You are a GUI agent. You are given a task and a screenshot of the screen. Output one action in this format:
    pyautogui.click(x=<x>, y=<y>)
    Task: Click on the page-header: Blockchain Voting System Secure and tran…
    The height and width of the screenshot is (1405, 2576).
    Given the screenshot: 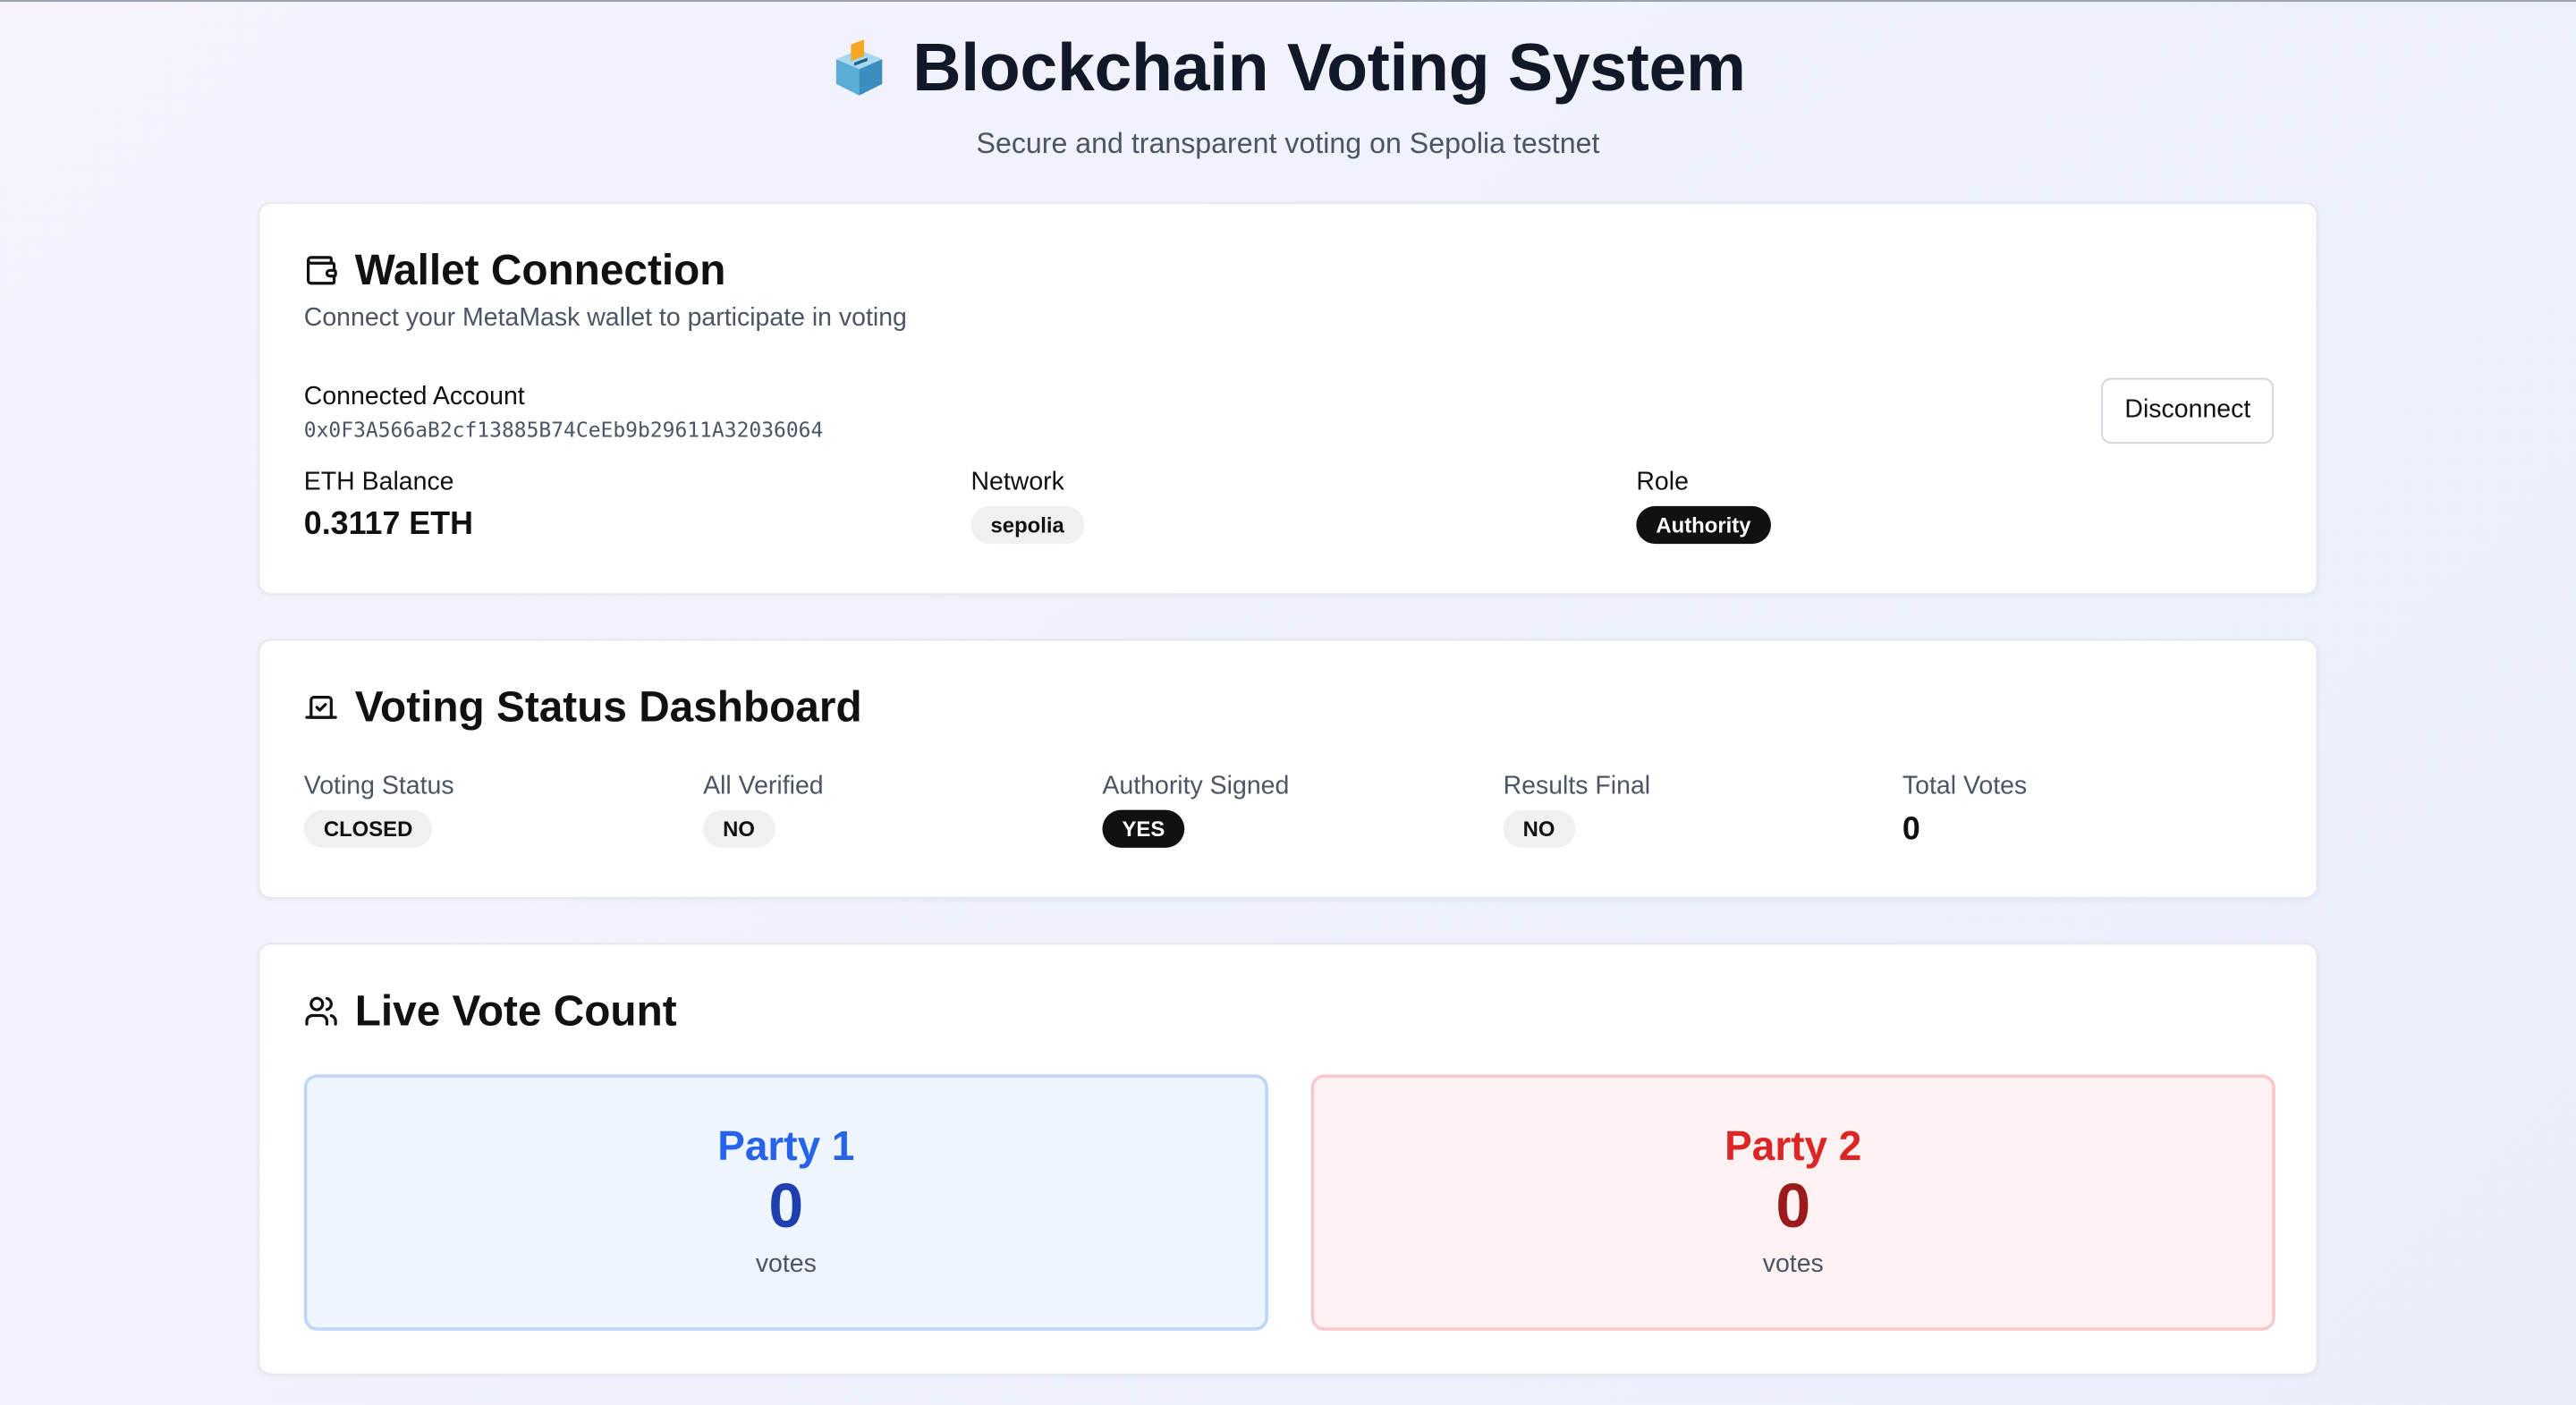 What is the action you would take?
    pyautogui.click(x=1288, y=82)
    